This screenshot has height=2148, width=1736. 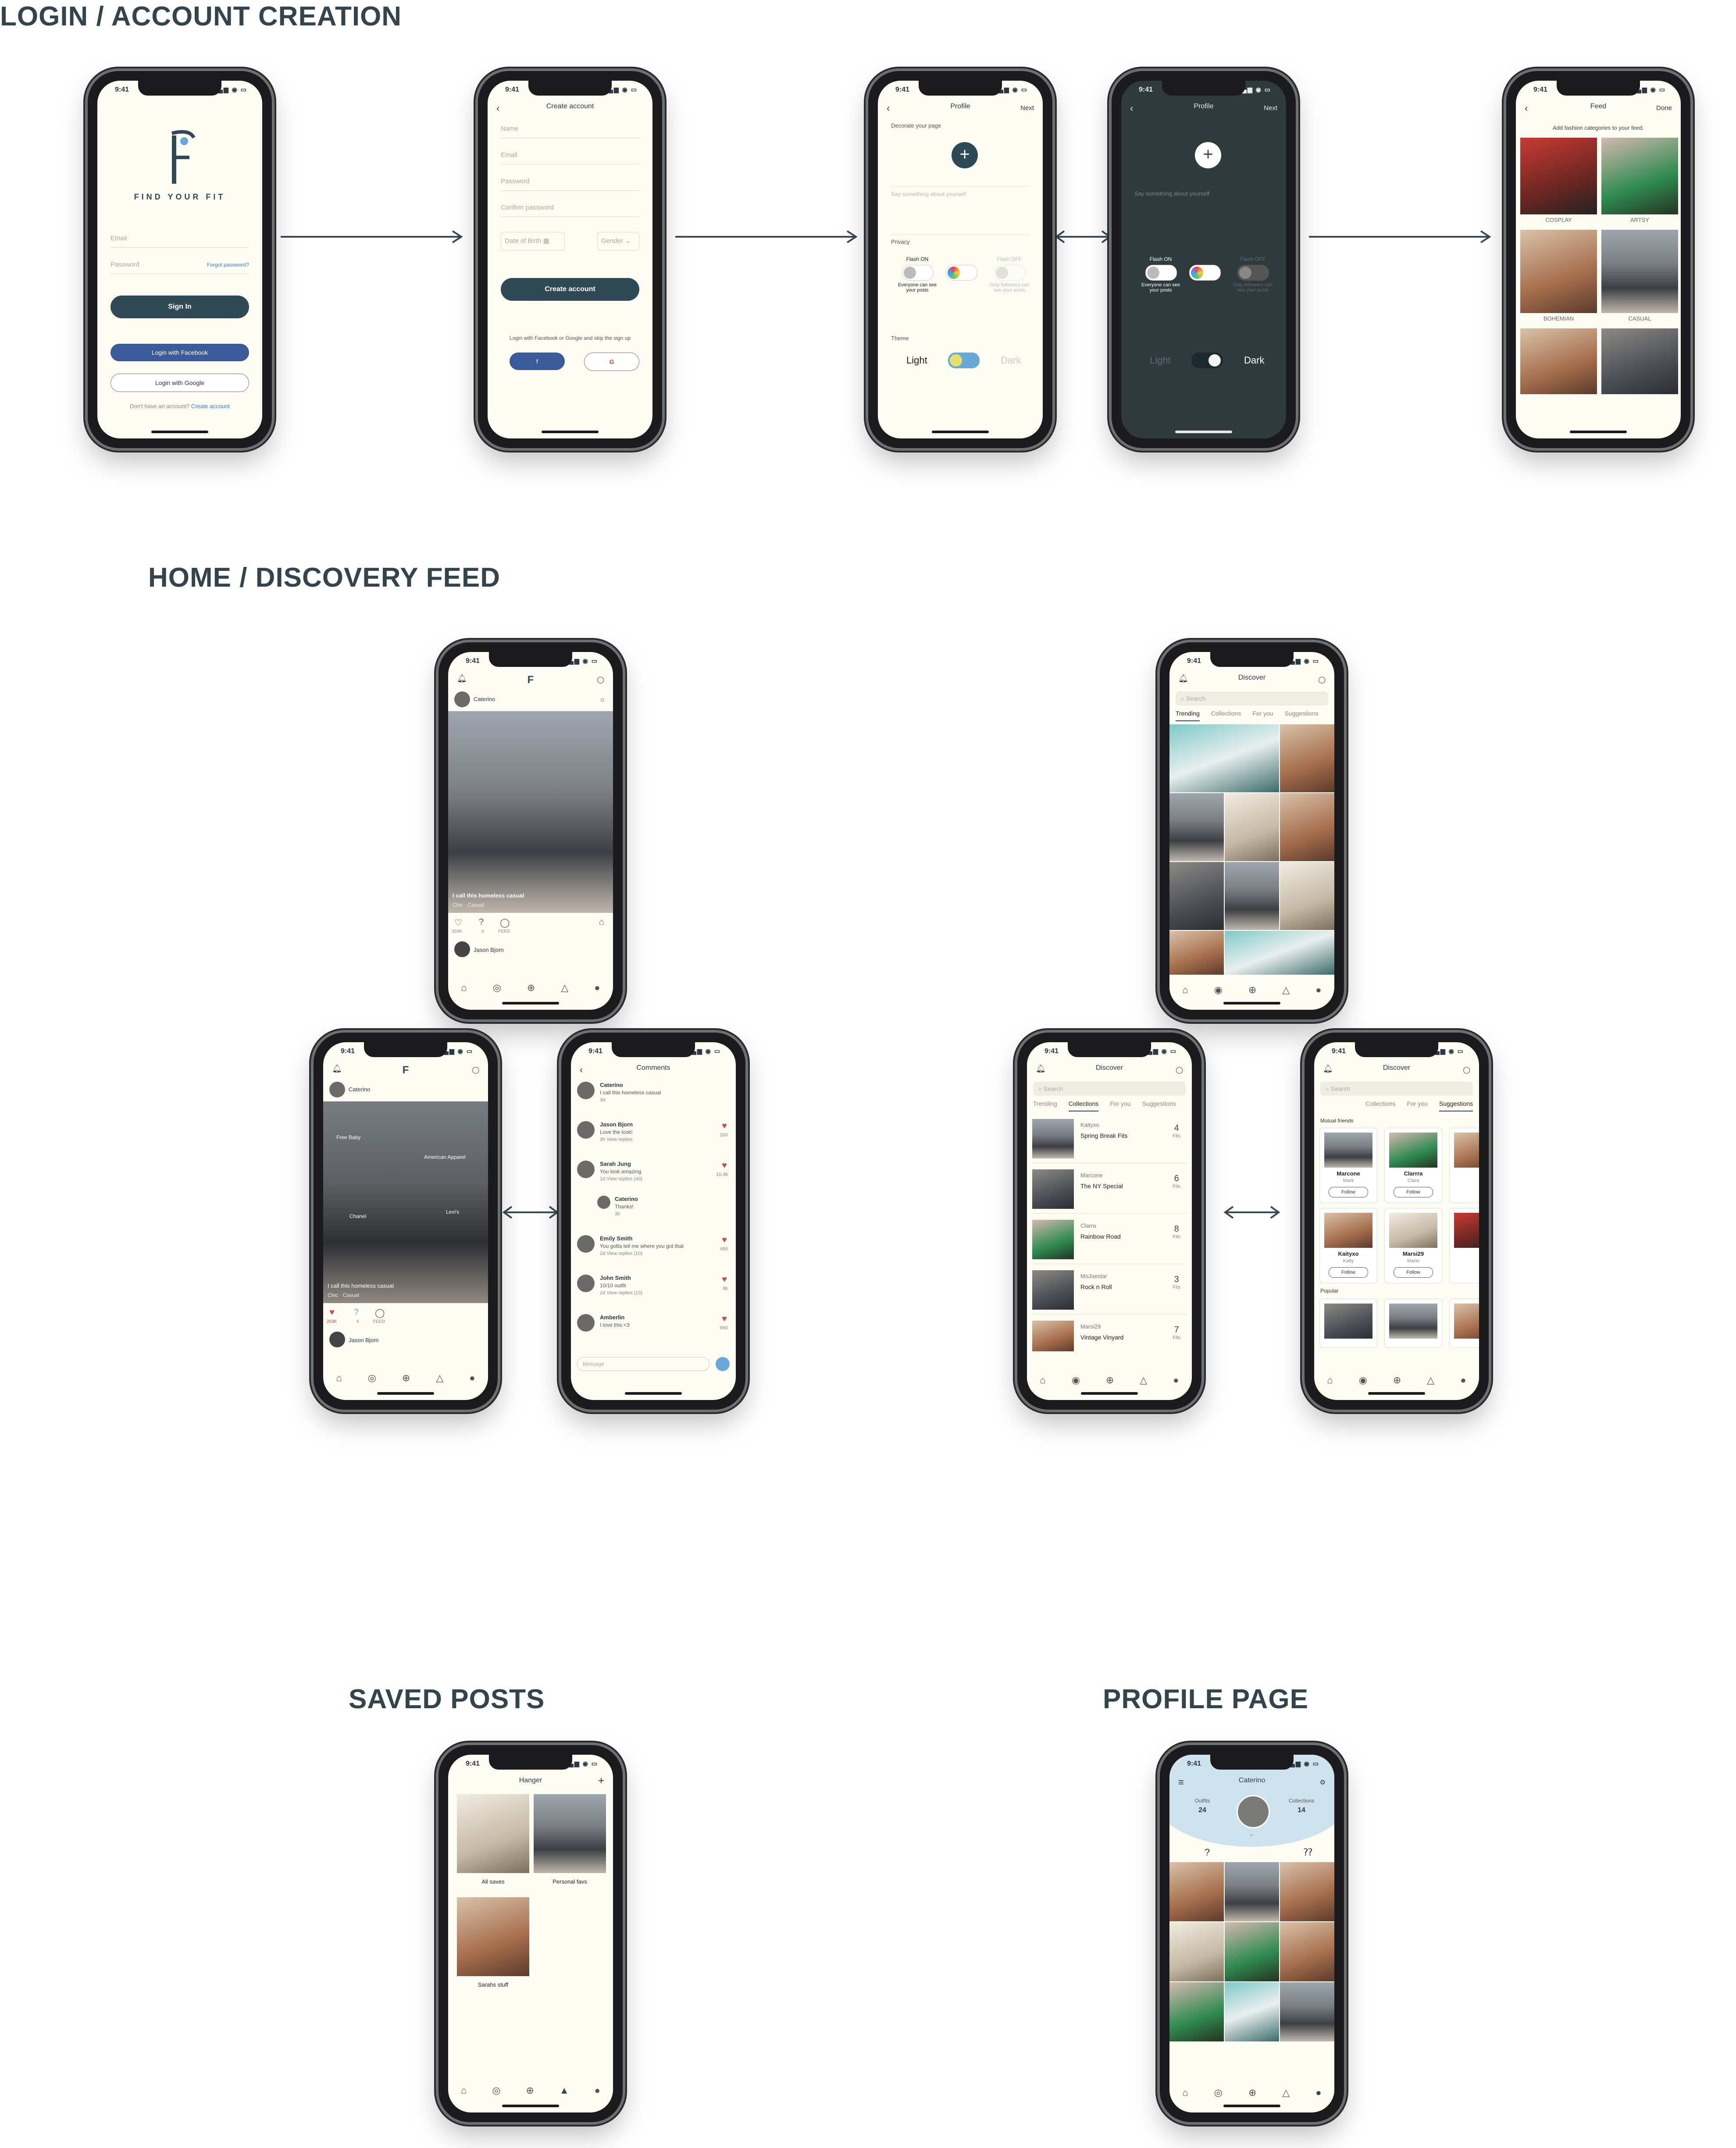 I want to click on confirm-password-field: Confirm password, so click(x=570, y=208).